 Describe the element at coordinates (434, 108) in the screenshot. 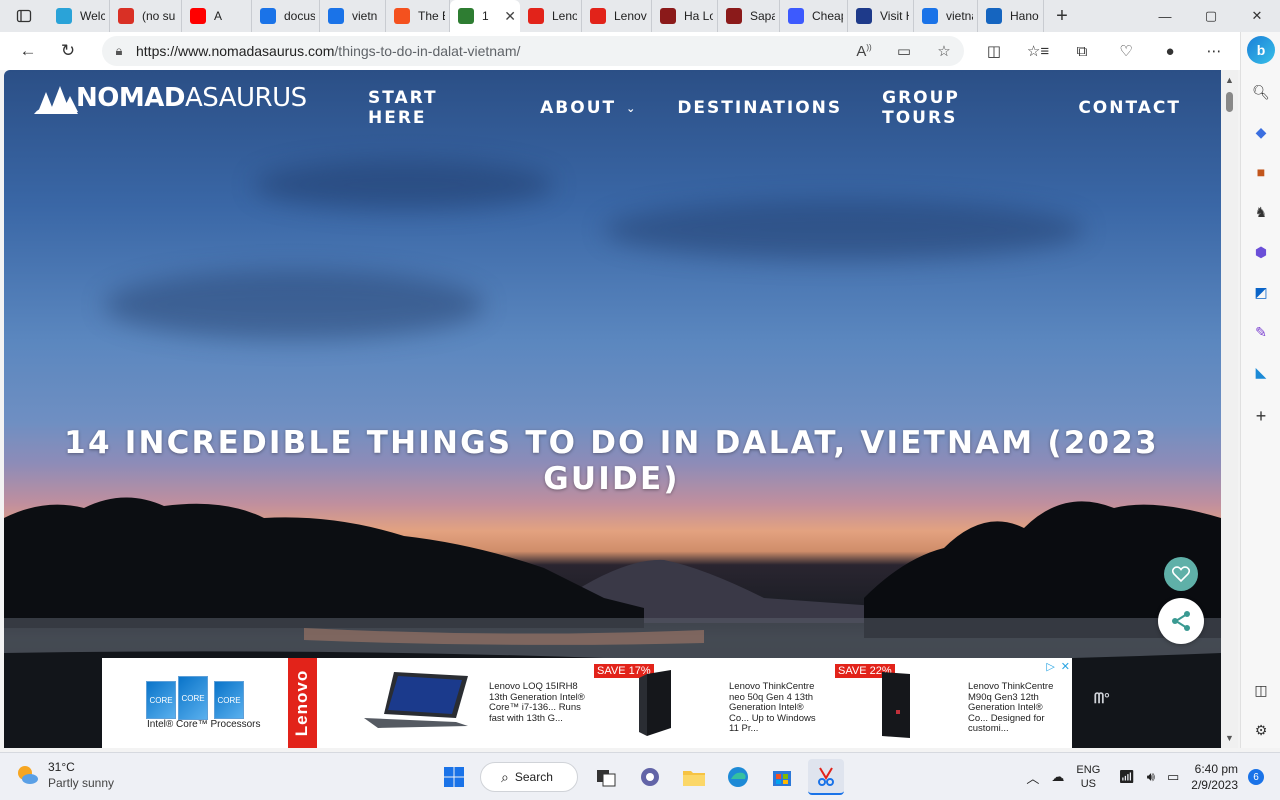

I see `nav-start-here: START HERE` at that location.